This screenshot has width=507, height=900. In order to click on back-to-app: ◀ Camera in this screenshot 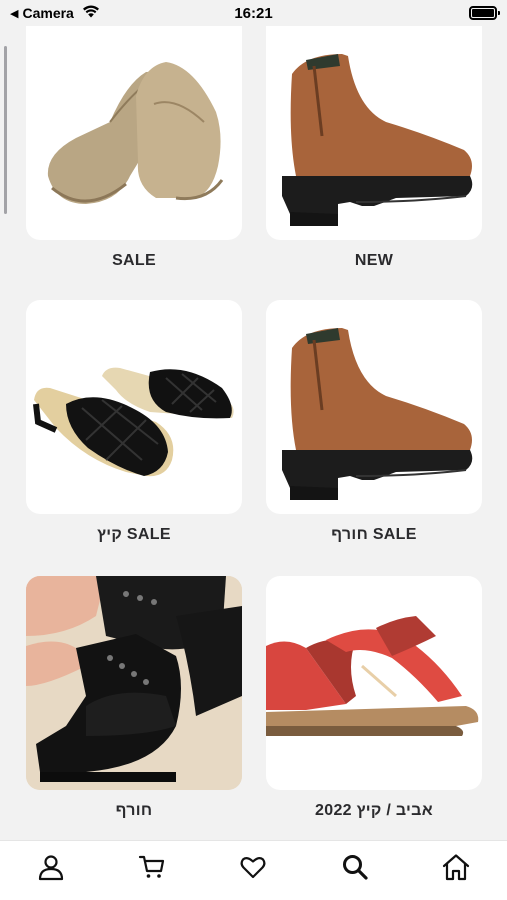, I will do `click(90, 13)`.